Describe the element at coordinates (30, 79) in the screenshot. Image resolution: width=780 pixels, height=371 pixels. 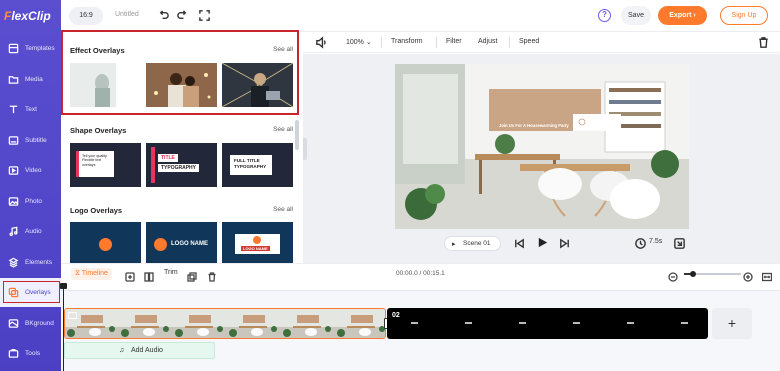
I see `sidebar-item-media: Media` at that location.